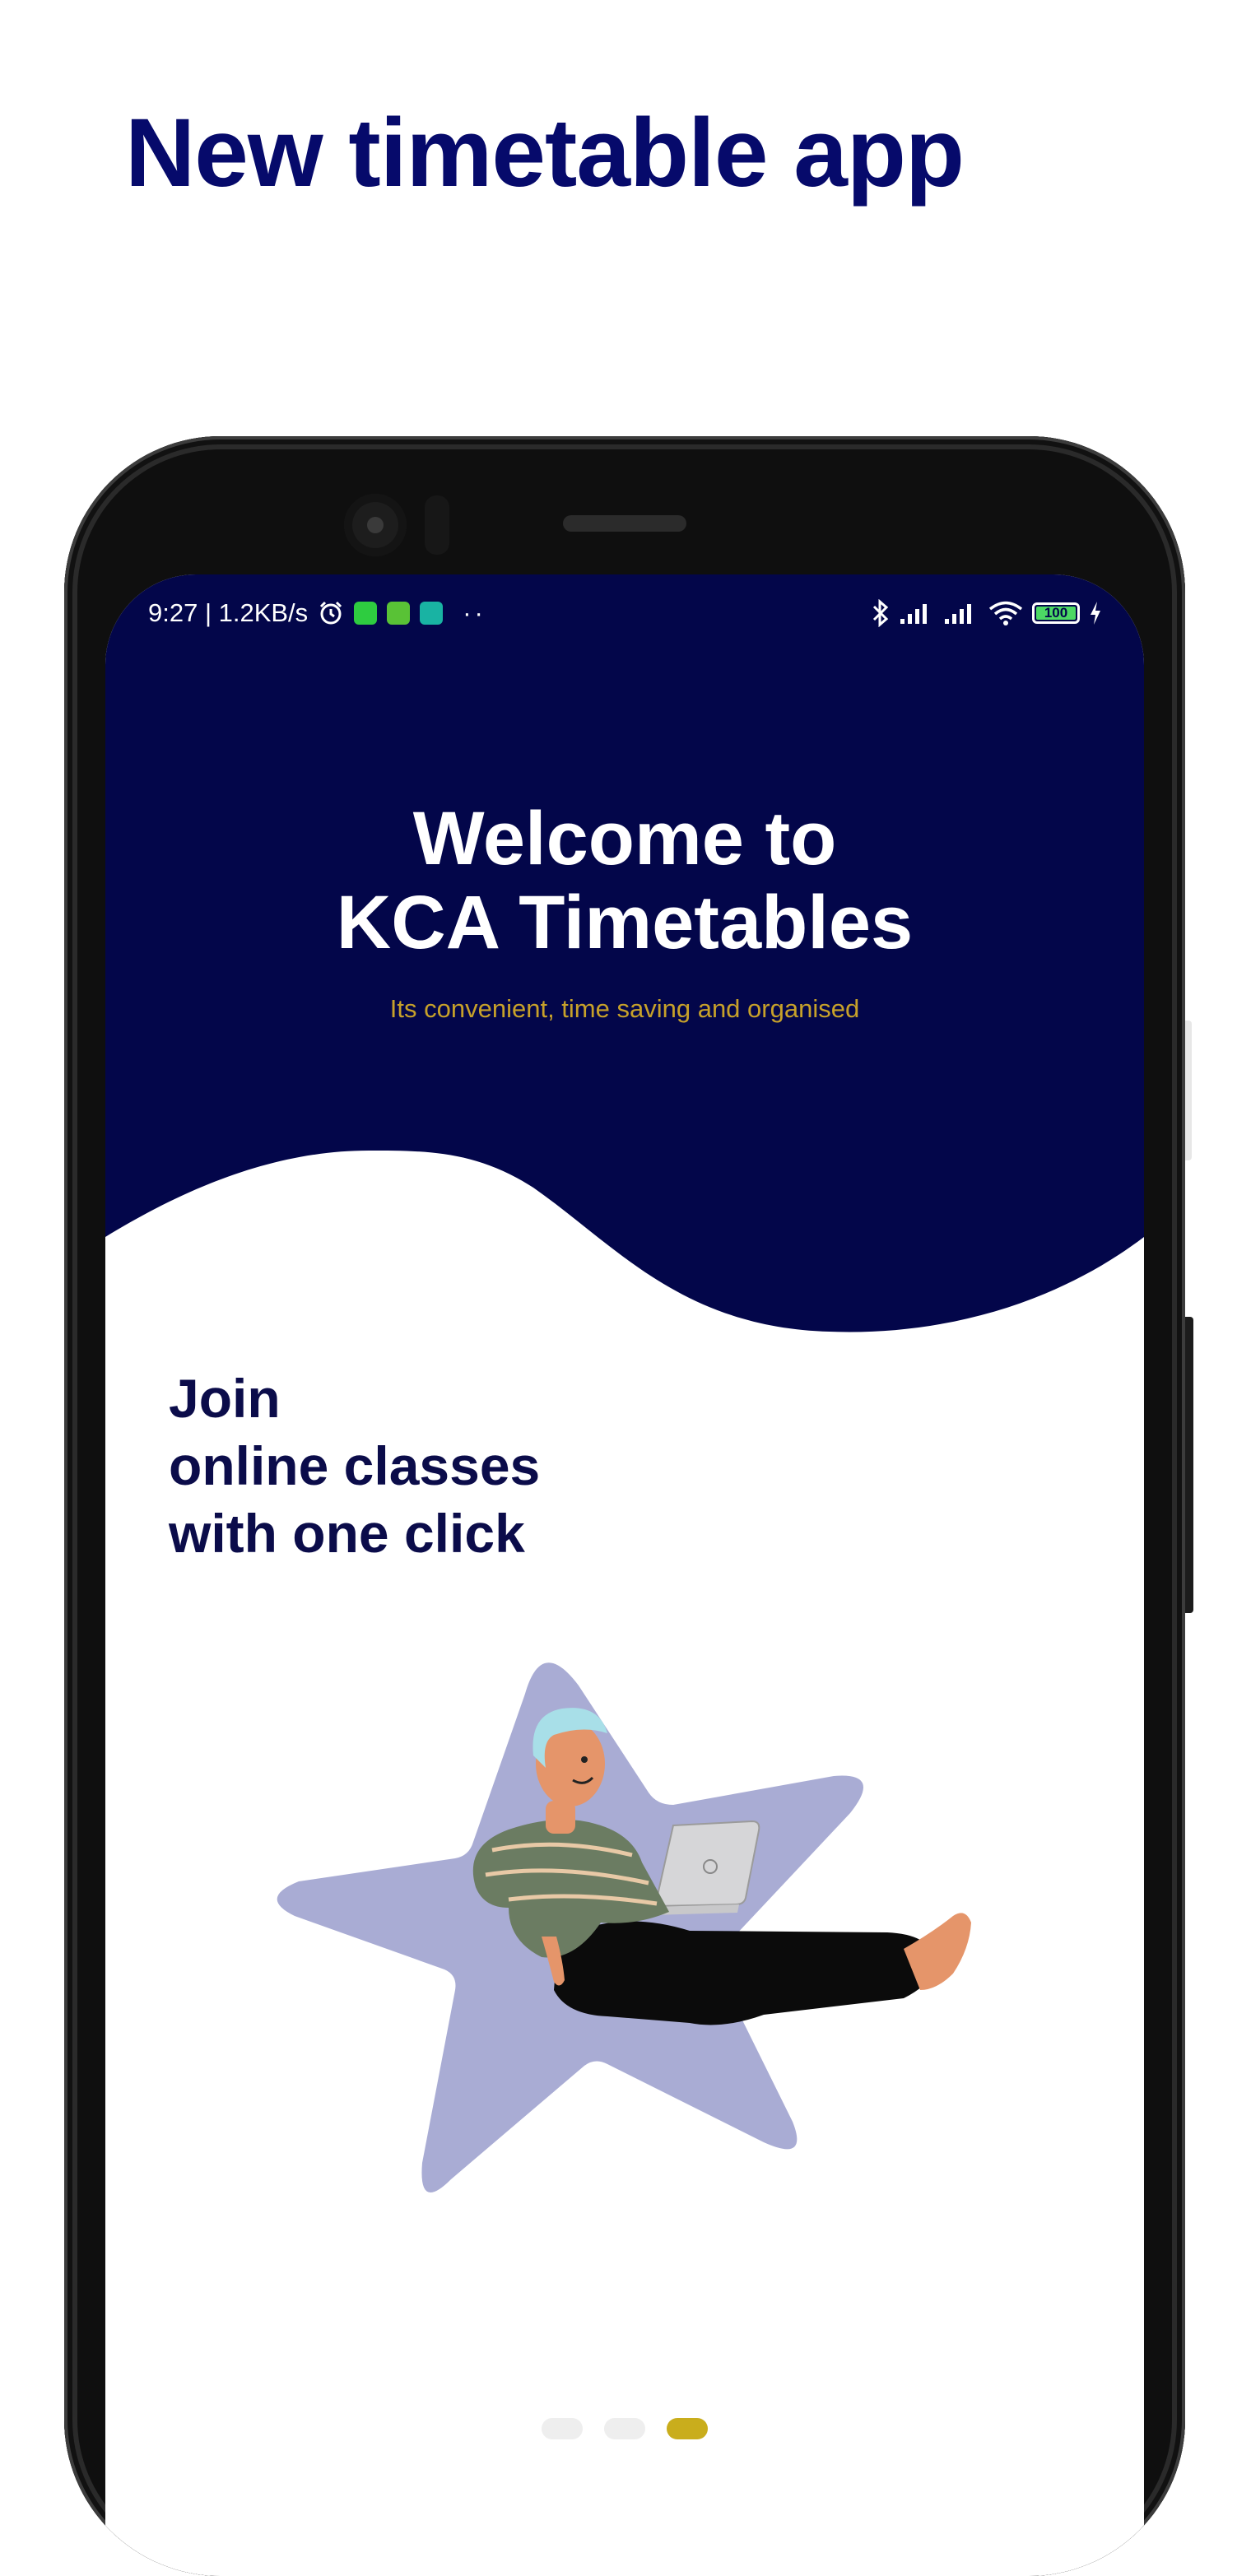 This screenshot has width=1251, height=2576. I want to click on front-camera, so click(375, 525).